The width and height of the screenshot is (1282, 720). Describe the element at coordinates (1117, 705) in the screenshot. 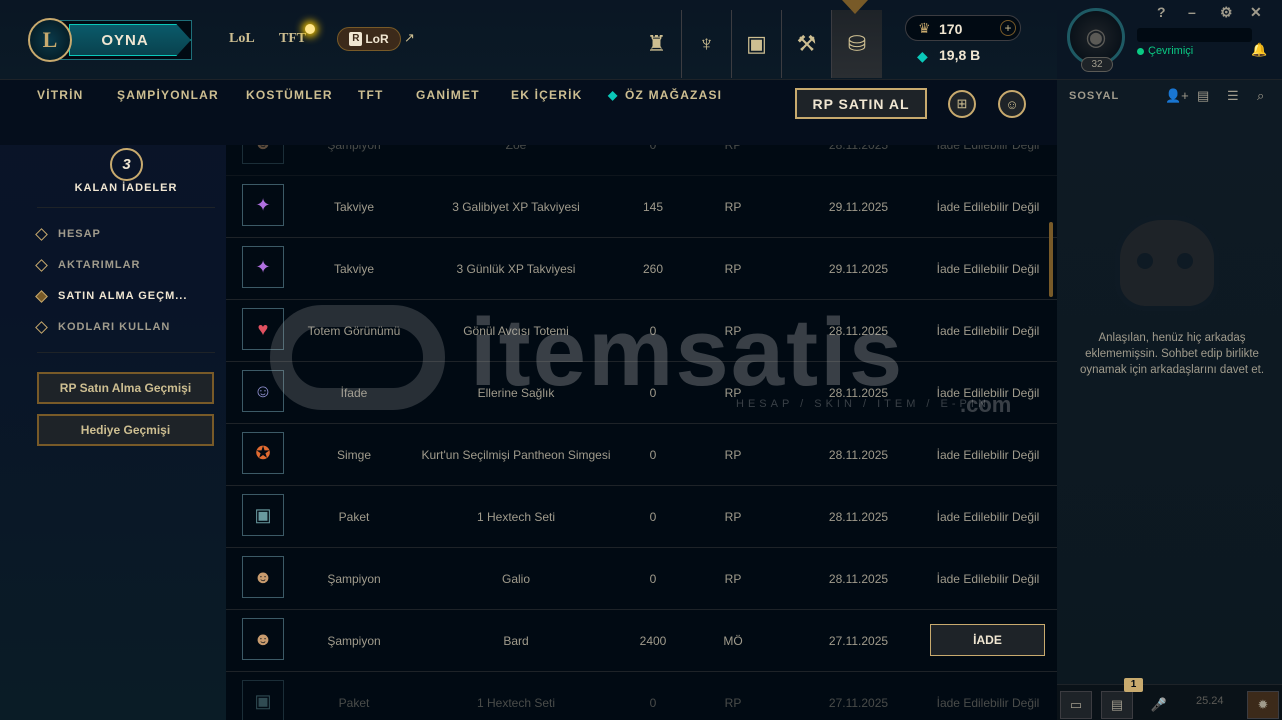

I see `missions-icon: ▤` at that location.